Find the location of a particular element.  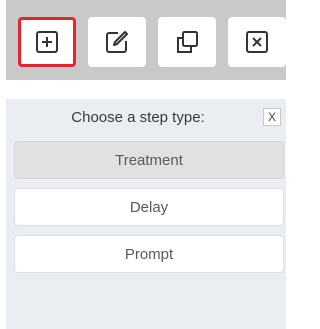

duplicate-icon is located at coordinates (187, 42).